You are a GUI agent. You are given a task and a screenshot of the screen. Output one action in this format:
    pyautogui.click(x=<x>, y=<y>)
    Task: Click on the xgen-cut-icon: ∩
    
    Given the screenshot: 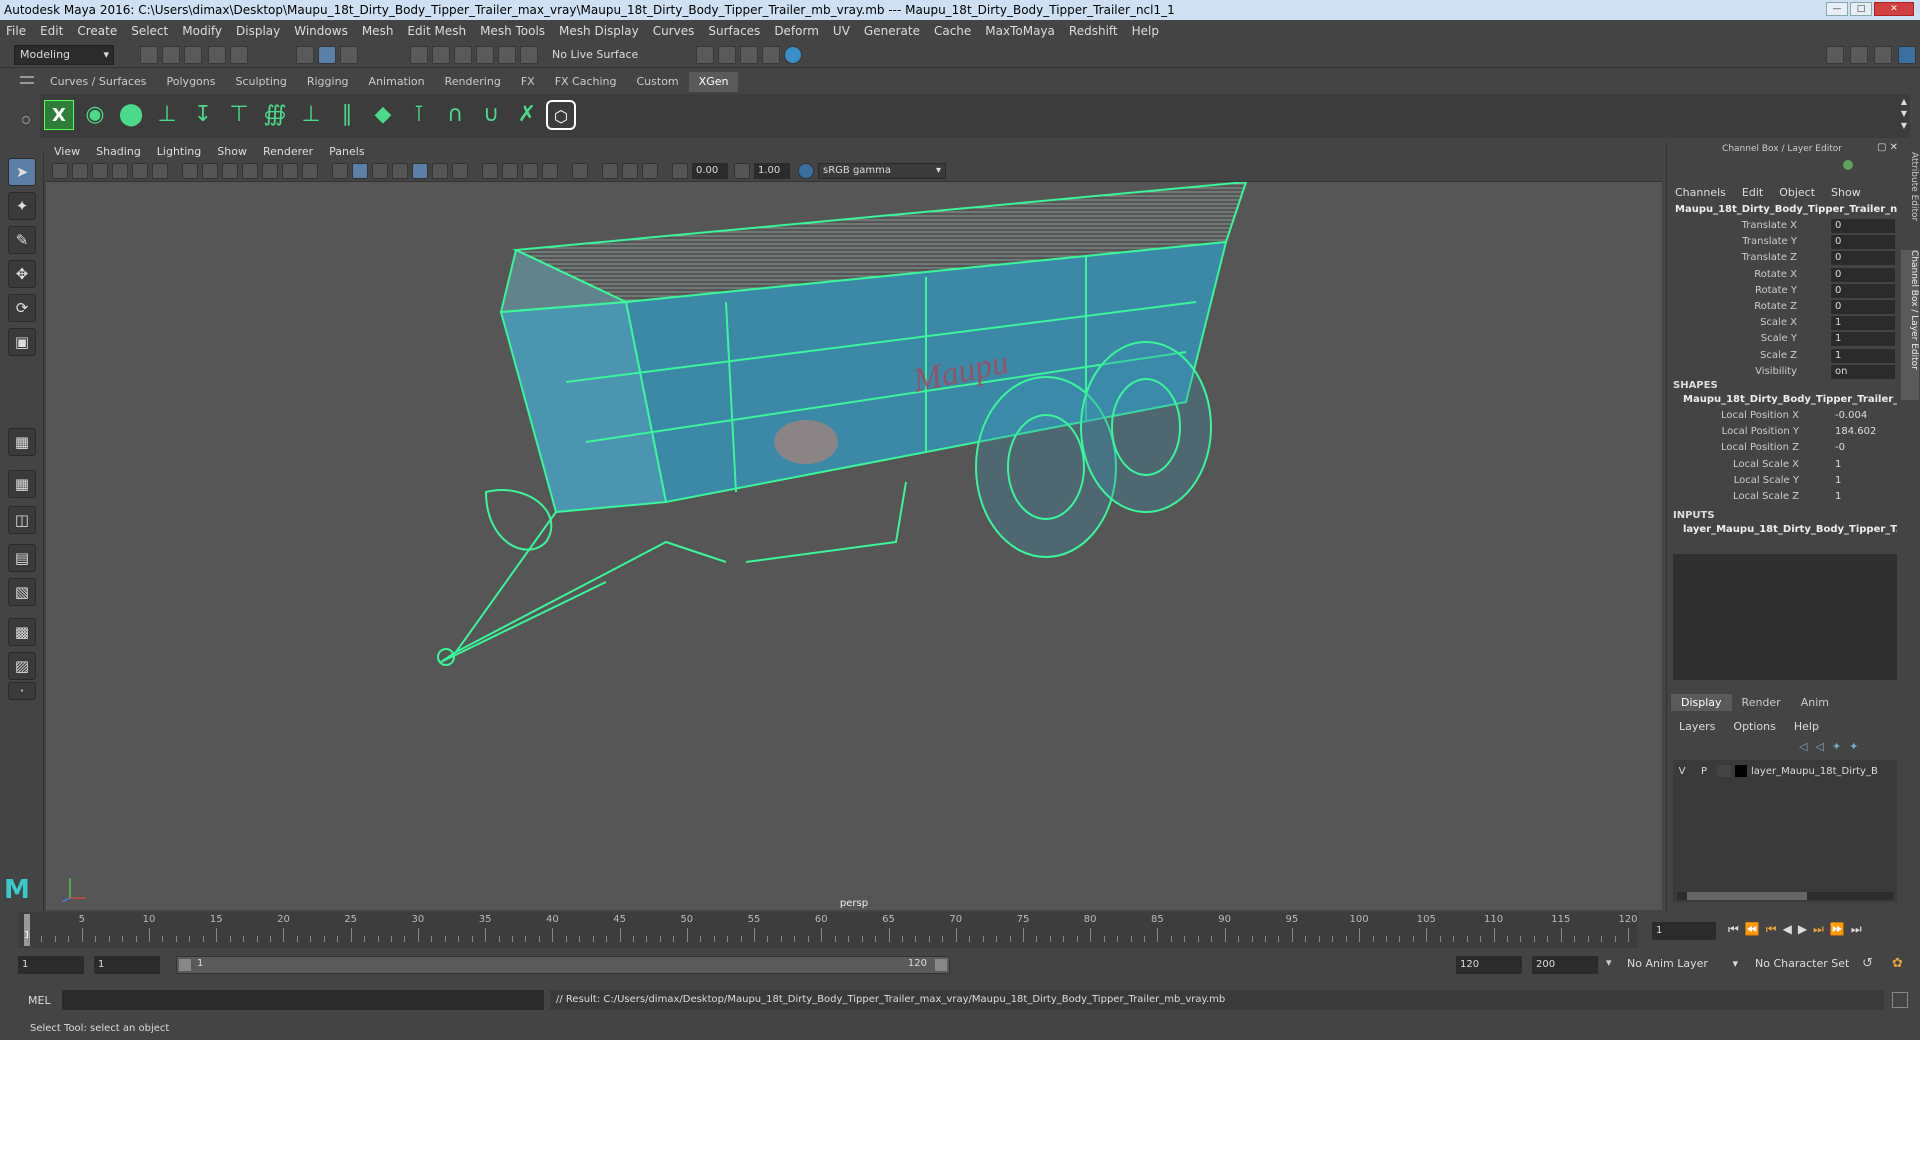 What is the action you would take?
    pyautogui.click(x=455, y=115)
    